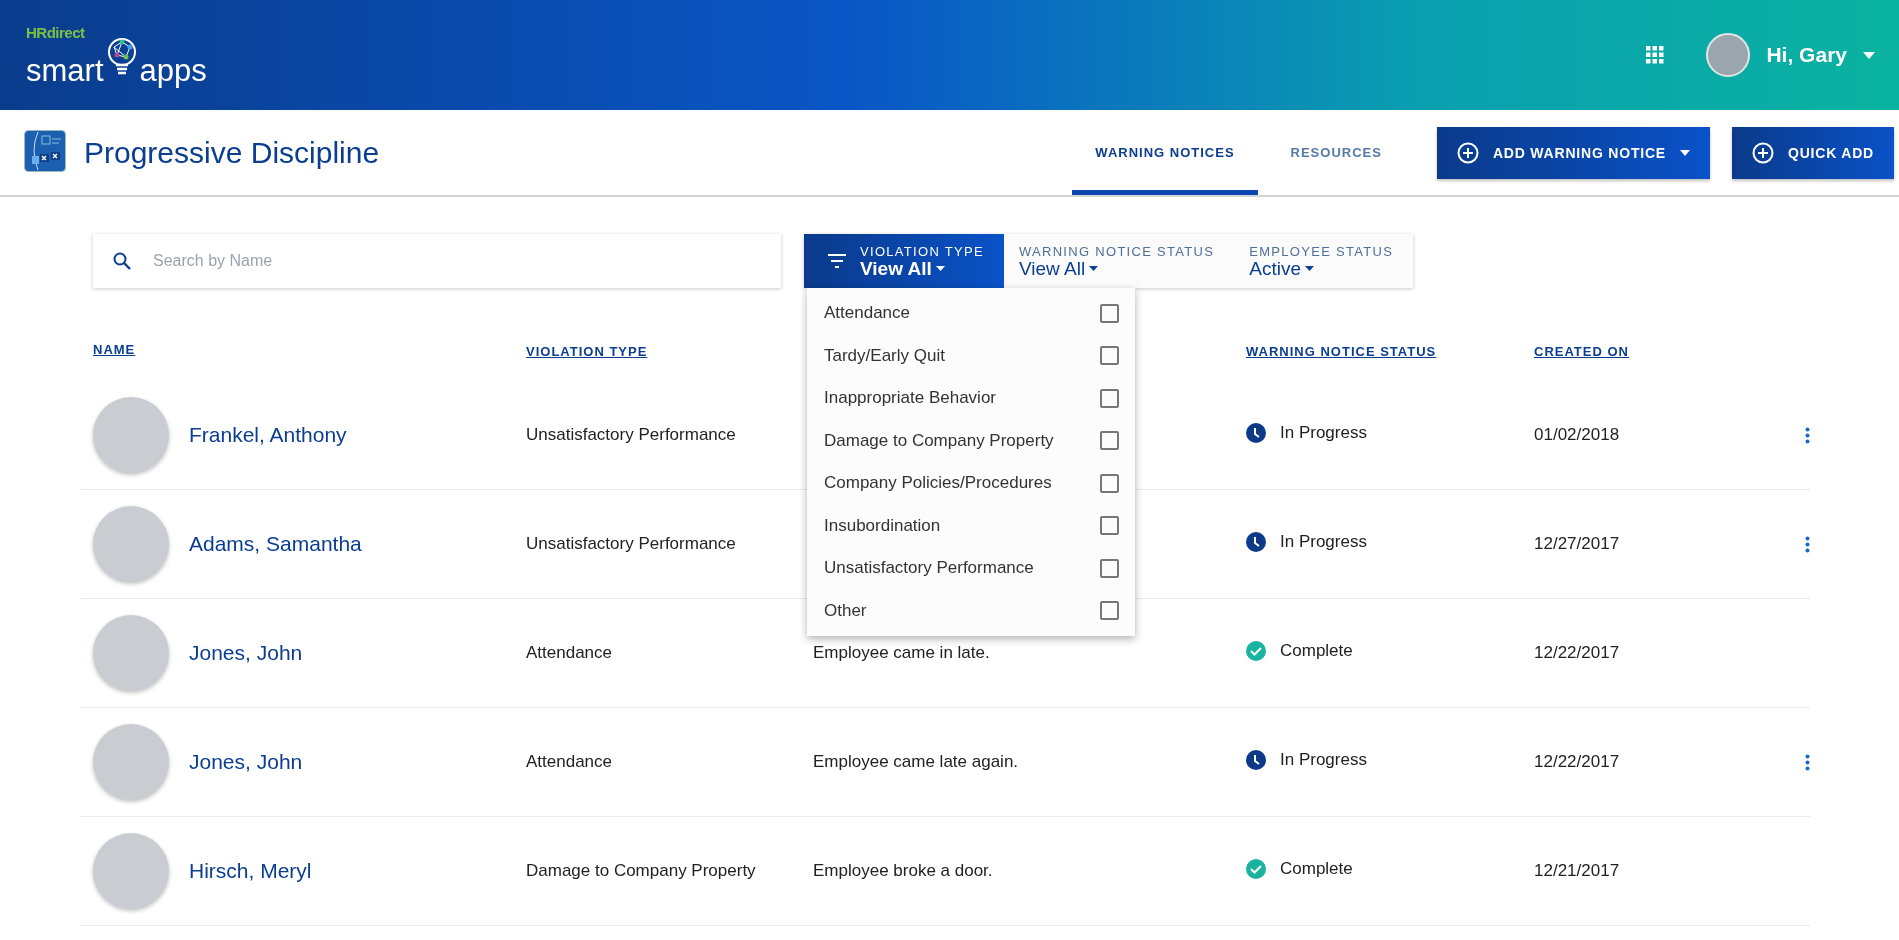  Describe the element at coordinates (114, 349) in the screenshot. I see `column-header: NAME` at that location.